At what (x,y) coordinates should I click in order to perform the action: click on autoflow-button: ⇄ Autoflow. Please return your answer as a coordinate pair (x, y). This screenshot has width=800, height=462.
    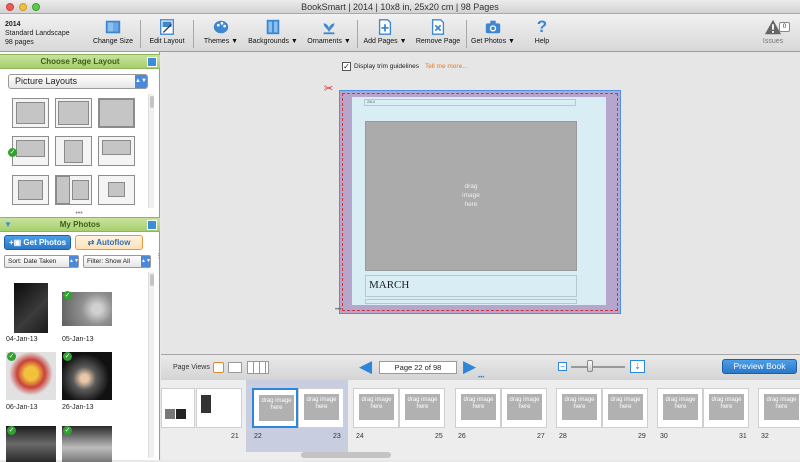
    Looking at the image, I should click on (109, 242).